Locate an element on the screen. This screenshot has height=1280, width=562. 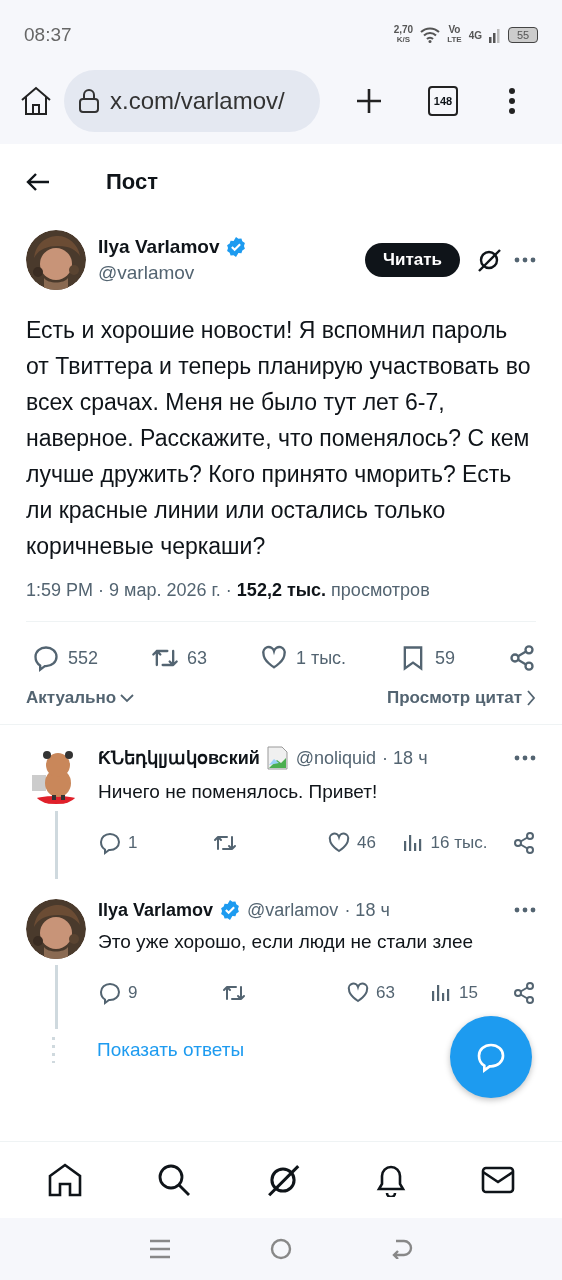
follow-button: Читать is located at coordinates (412, 260).